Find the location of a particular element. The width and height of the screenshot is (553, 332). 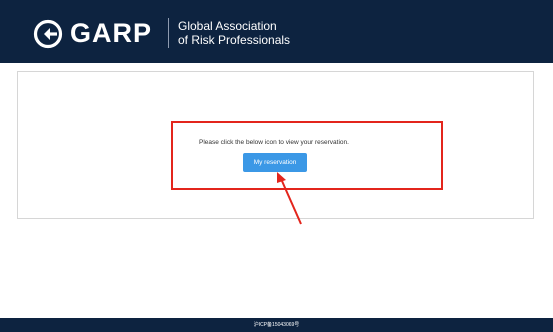

logo-divider is located at coordinates (168, 33).